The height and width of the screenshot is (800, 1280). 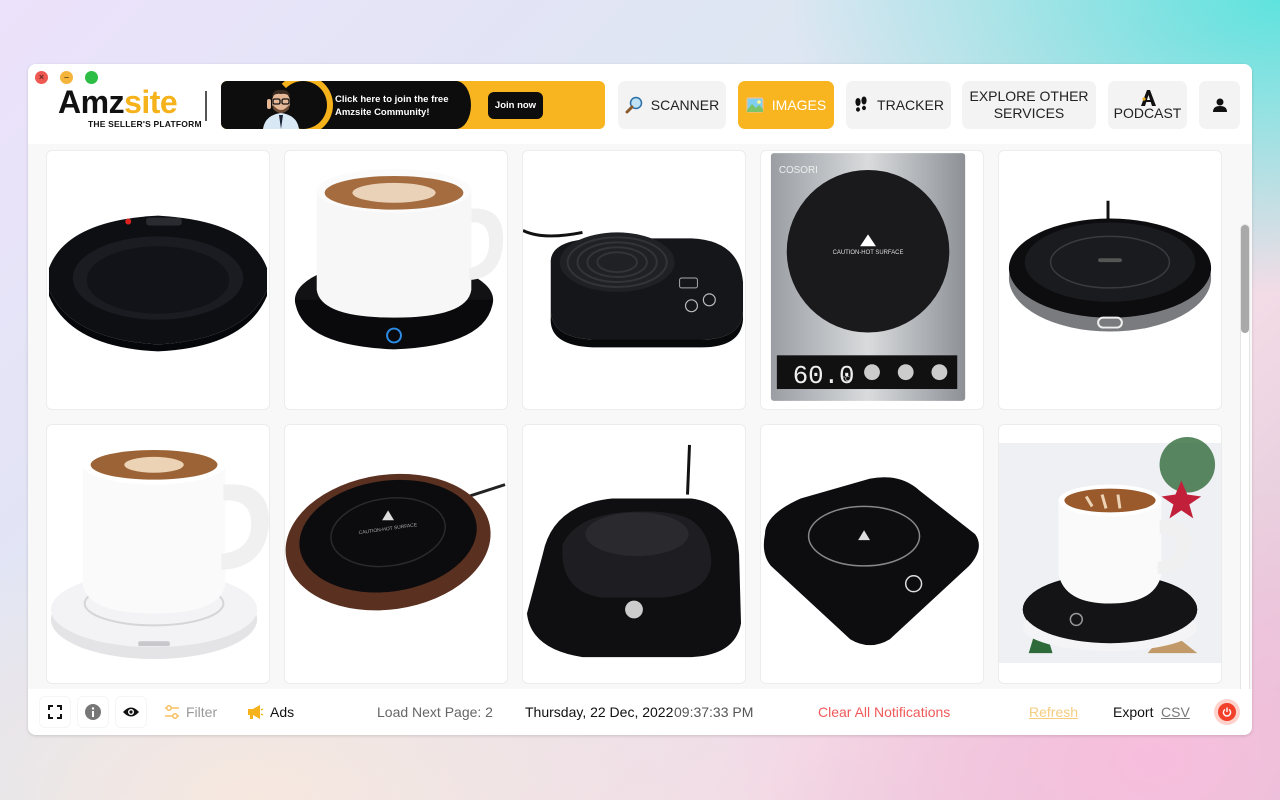 I want to click on scrollbar-thumb, so click(x=1245, y=279).